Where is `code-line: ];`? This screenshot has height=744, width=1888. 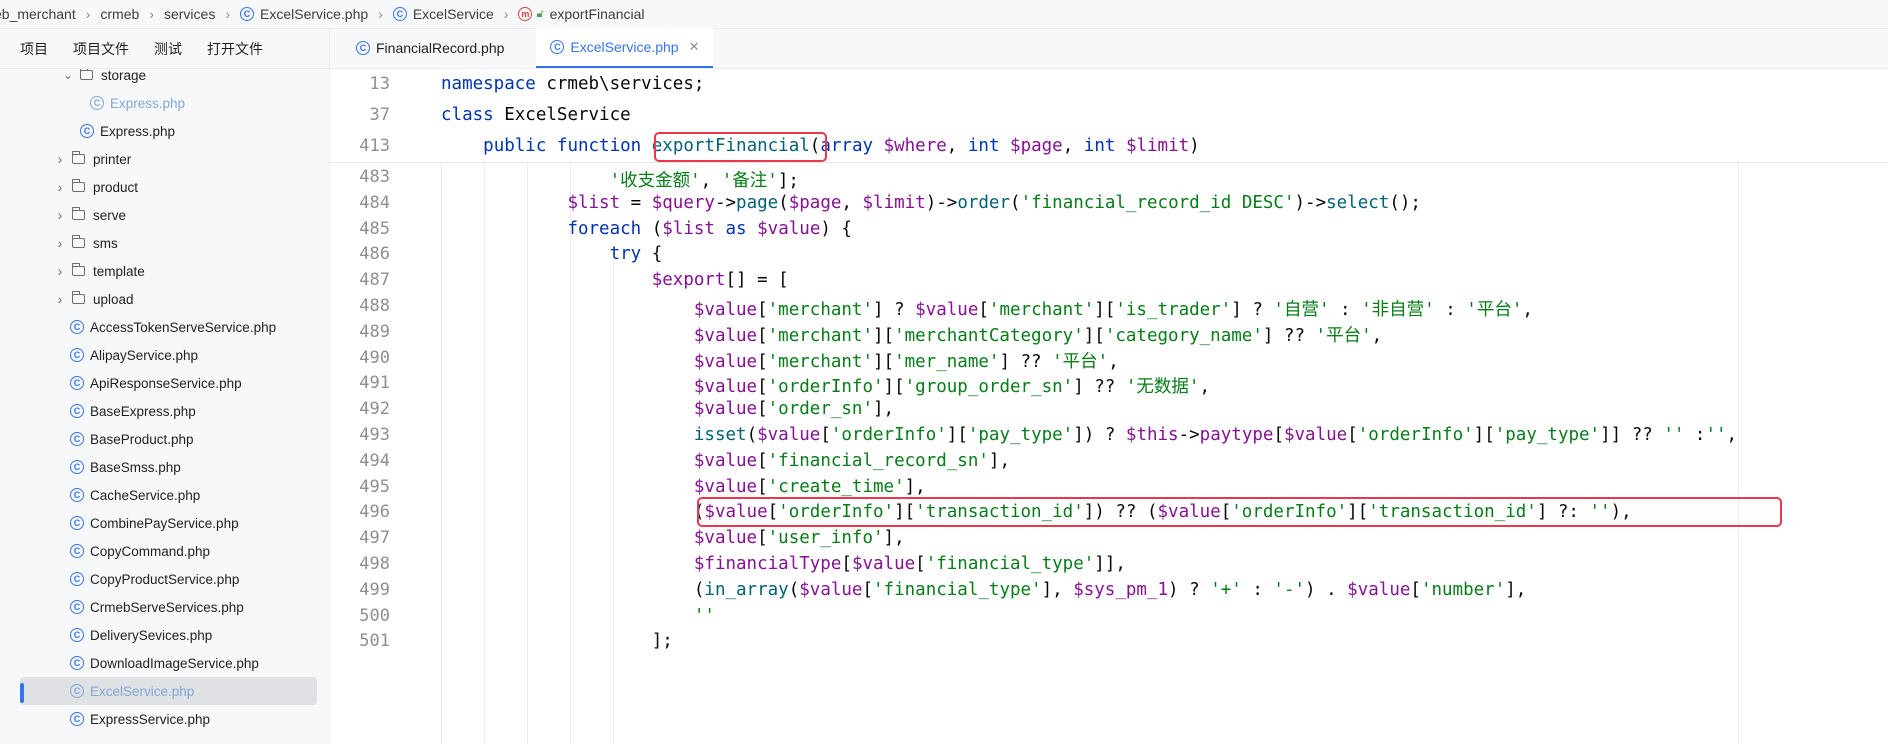 code-line: ]; is located at coordinates (557, 641).